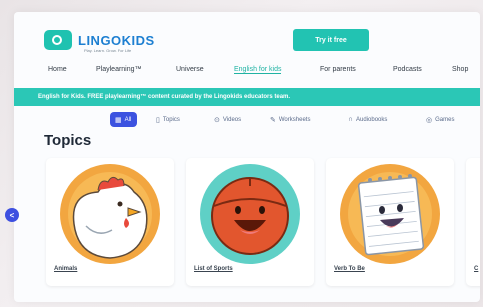 This screenshot has height=307, width=483. I want to click on nav-item-podcasts: Podcasts, so click(407, 69).